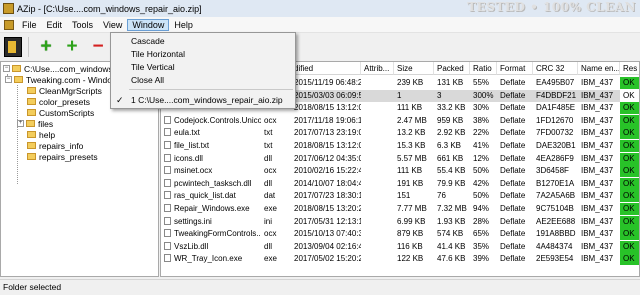 The height and width of the screenshot is (295, 640). I want to click on cell-type: dll, so click(276, 184).